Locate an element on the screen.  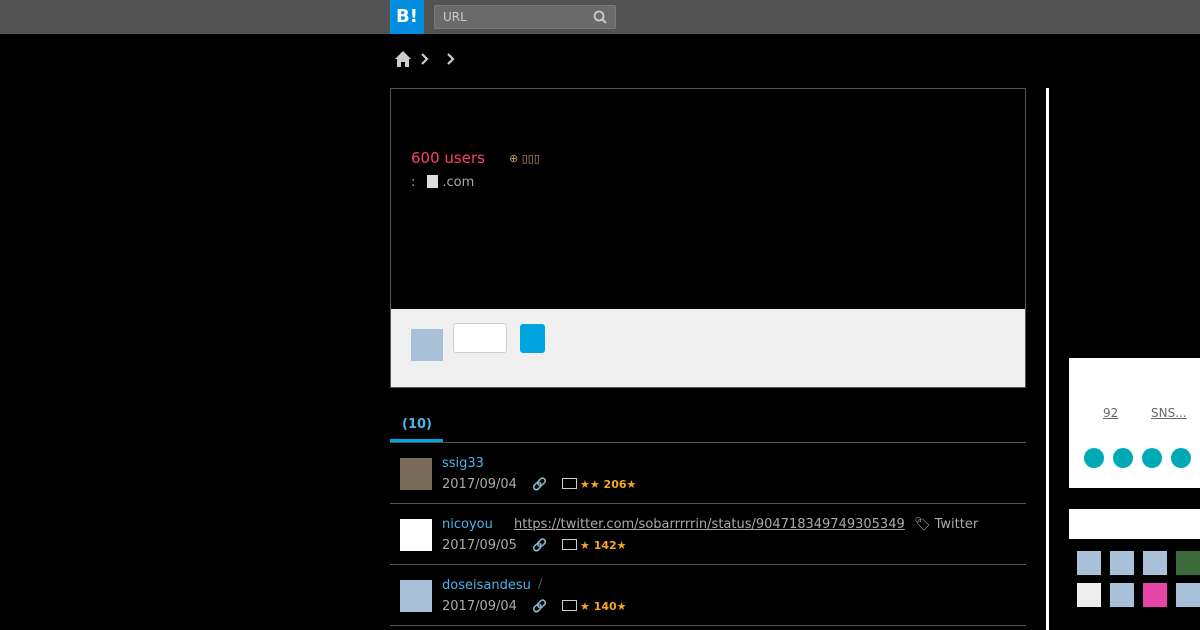
stars-text: ★★ 206★ is located at coordinates (608, 484).